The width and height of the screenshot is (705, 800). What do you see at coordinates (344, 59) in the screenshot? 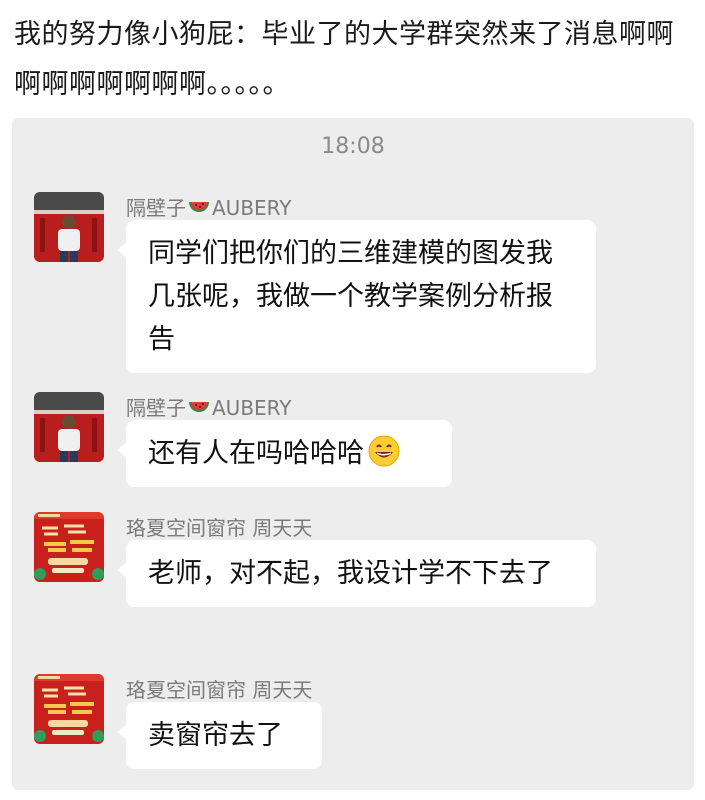
I see `post-caption: 我的努力像小狗屁：毕业了的大学群突然来了消息啊啊啊啊啊啊啊啊啊。。。。。` at bounding box center [344, 59].